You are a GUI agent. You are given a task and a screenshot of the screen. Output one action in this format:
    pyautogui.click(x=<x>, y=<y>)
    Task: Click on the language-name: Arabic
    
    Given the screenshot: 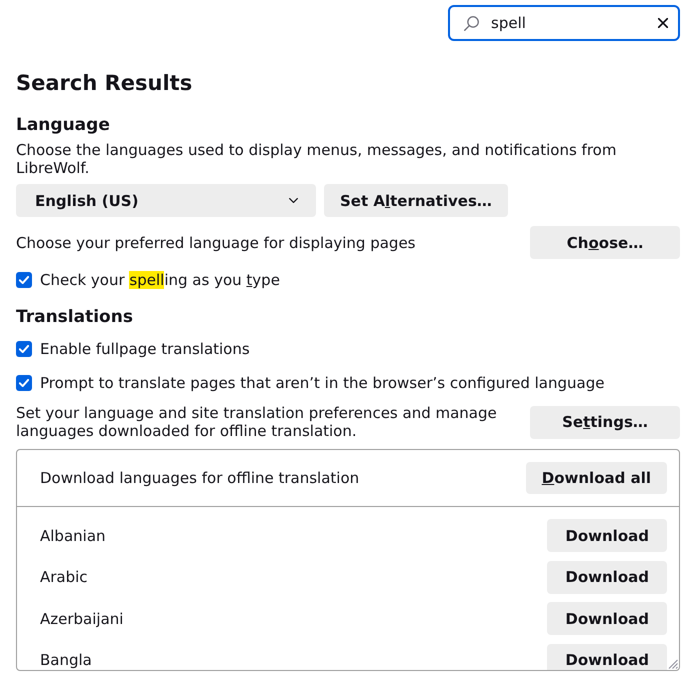 What is the action you would take?
    pyautogui.click(x=64, y=577)
    